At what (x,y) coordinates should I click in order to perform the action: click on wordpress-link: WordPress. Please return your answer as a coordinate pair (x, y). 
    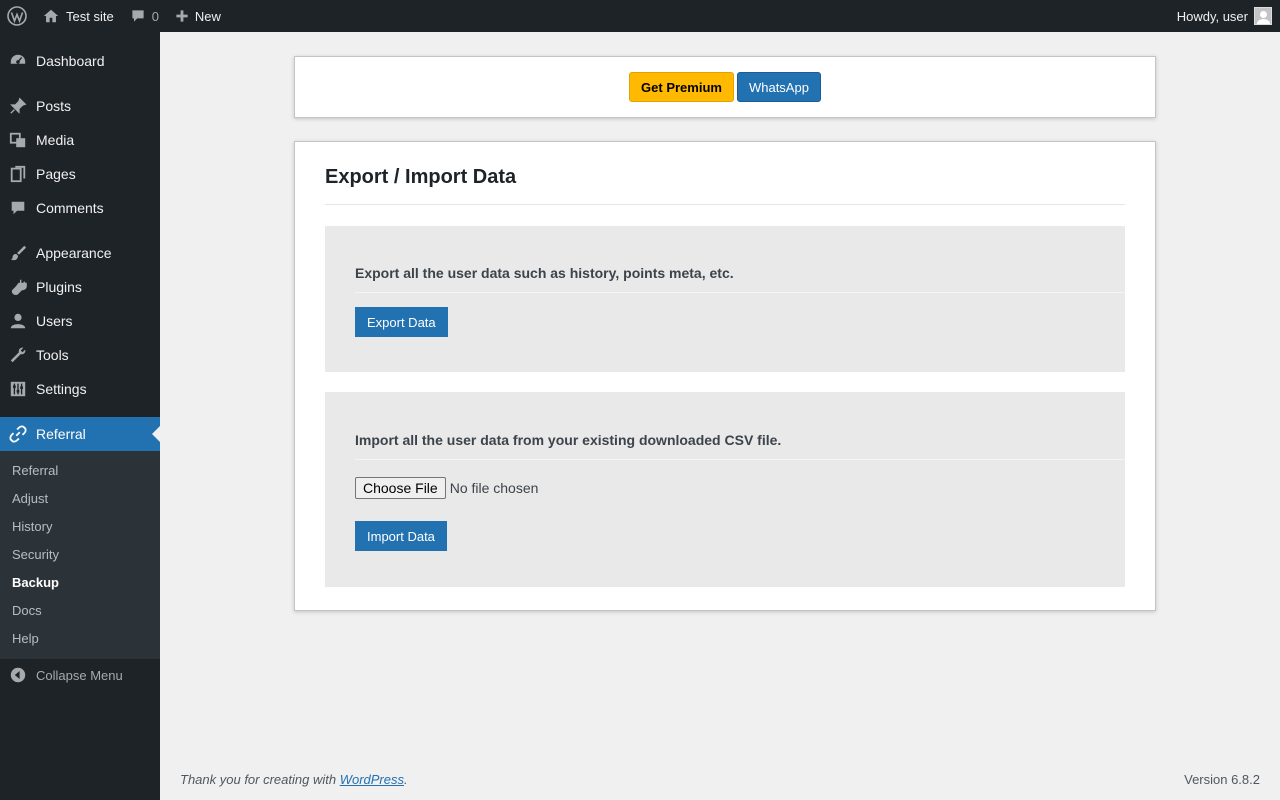
    Looking at the image, I should click on (372, 779).